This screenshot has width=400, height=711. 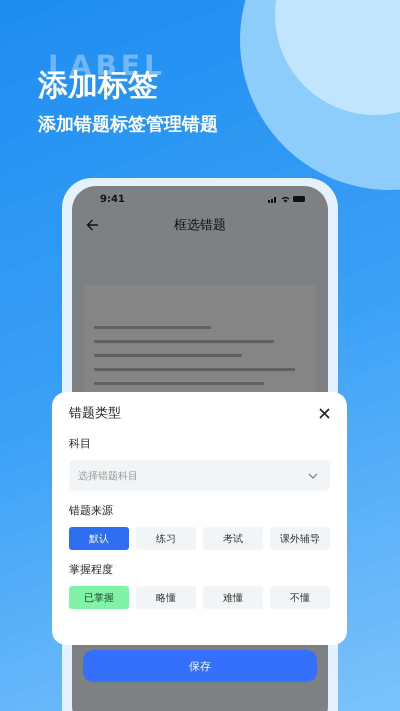 I want to click on back-button, so click(x=92, y=225).